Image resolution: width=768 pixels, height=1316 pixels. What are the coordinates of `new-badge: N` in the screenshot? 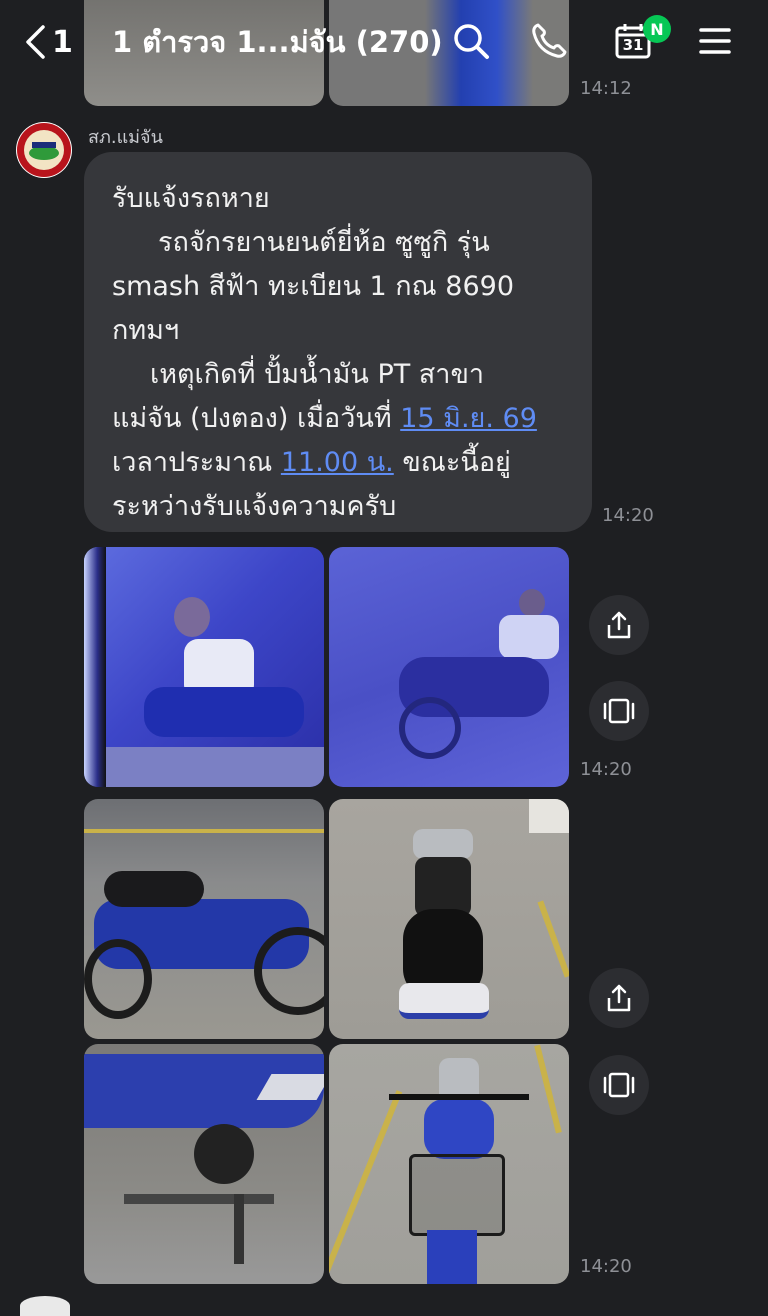 It's located at (657, 29).